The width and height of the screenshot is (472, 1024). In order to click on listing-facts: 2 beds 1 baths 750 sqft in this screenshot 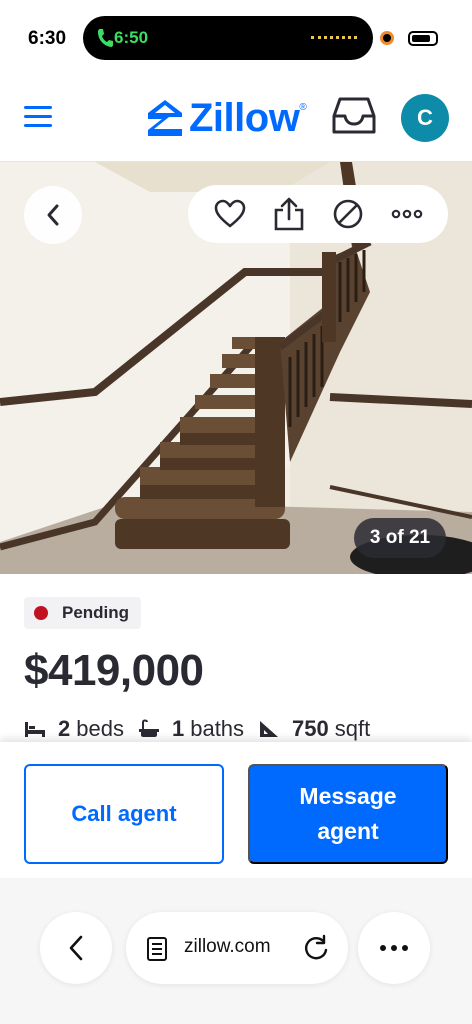, I will do `click(204, 729)`.